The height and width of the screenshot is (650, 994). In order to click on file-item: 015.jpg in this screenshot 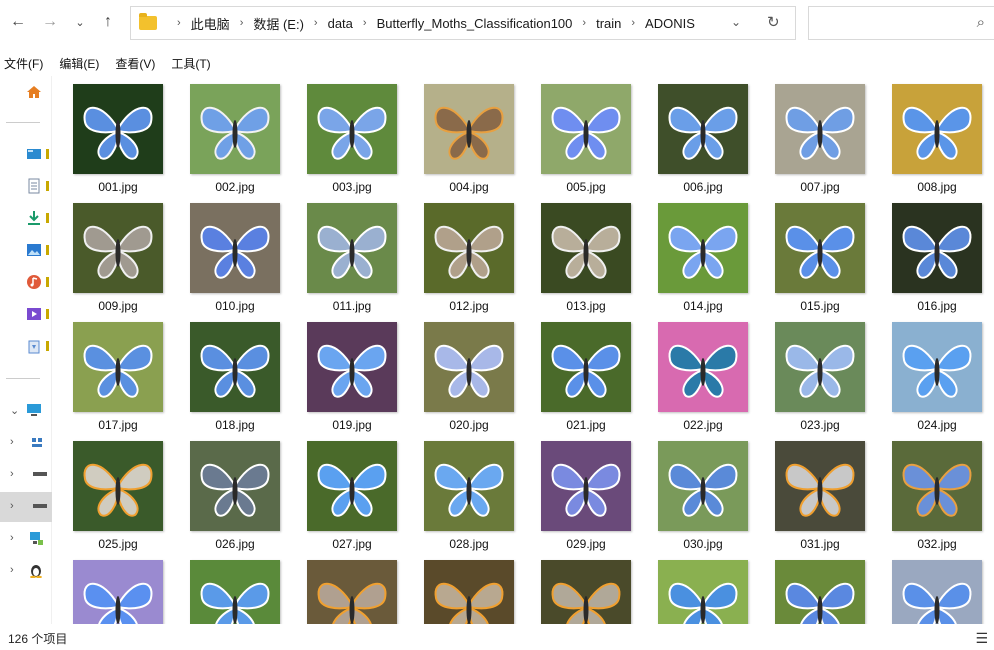, I will do `click(811, 254)`.